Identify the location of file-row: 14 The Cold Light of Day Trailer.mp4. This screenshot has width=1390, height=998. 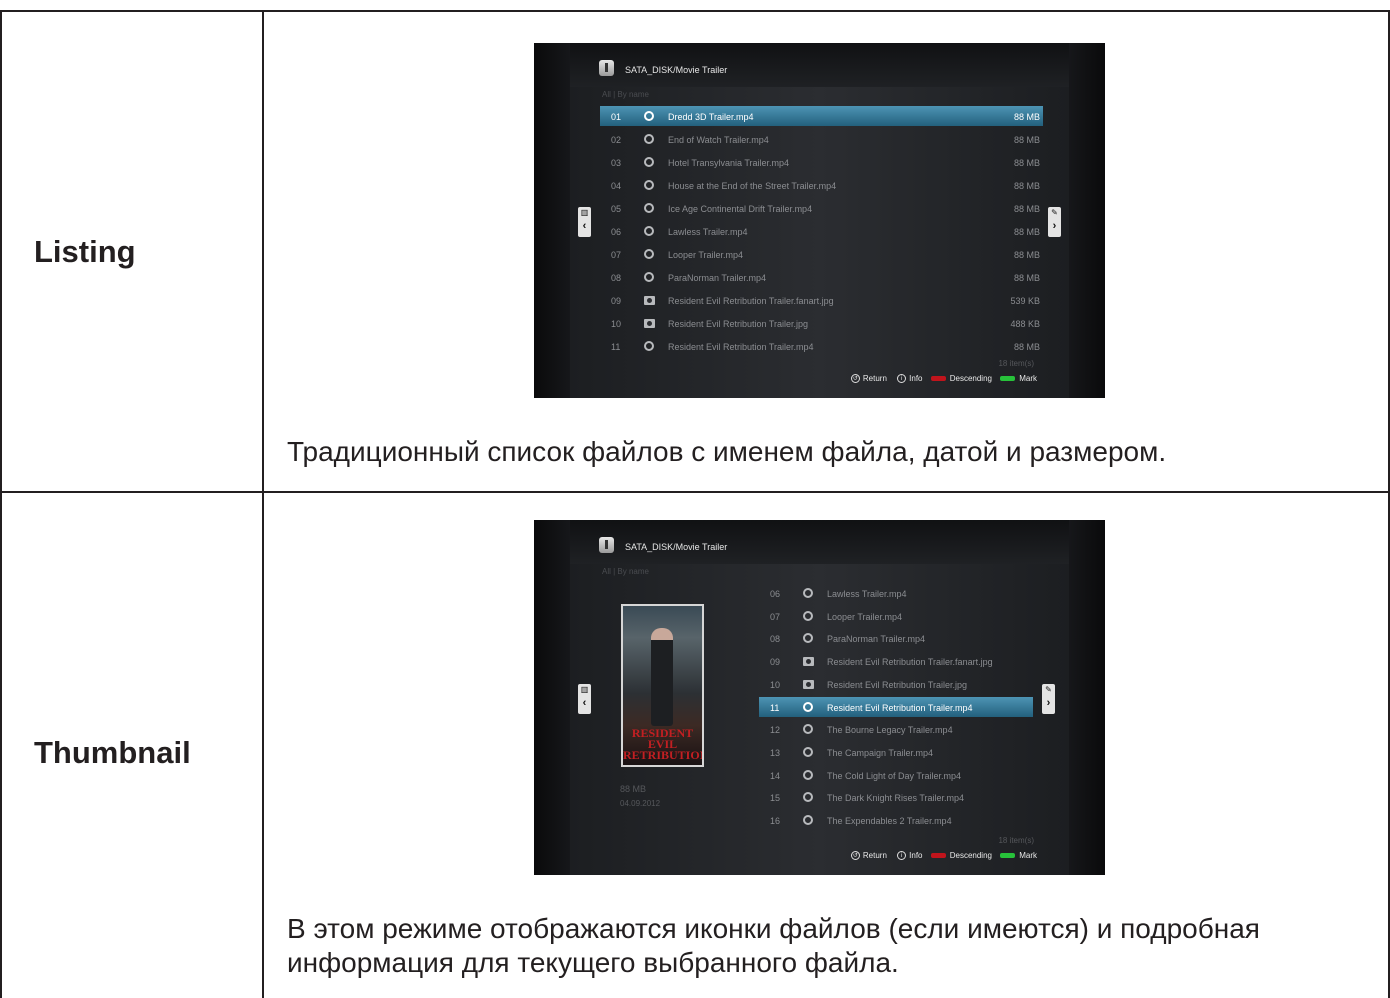
(896, 775).